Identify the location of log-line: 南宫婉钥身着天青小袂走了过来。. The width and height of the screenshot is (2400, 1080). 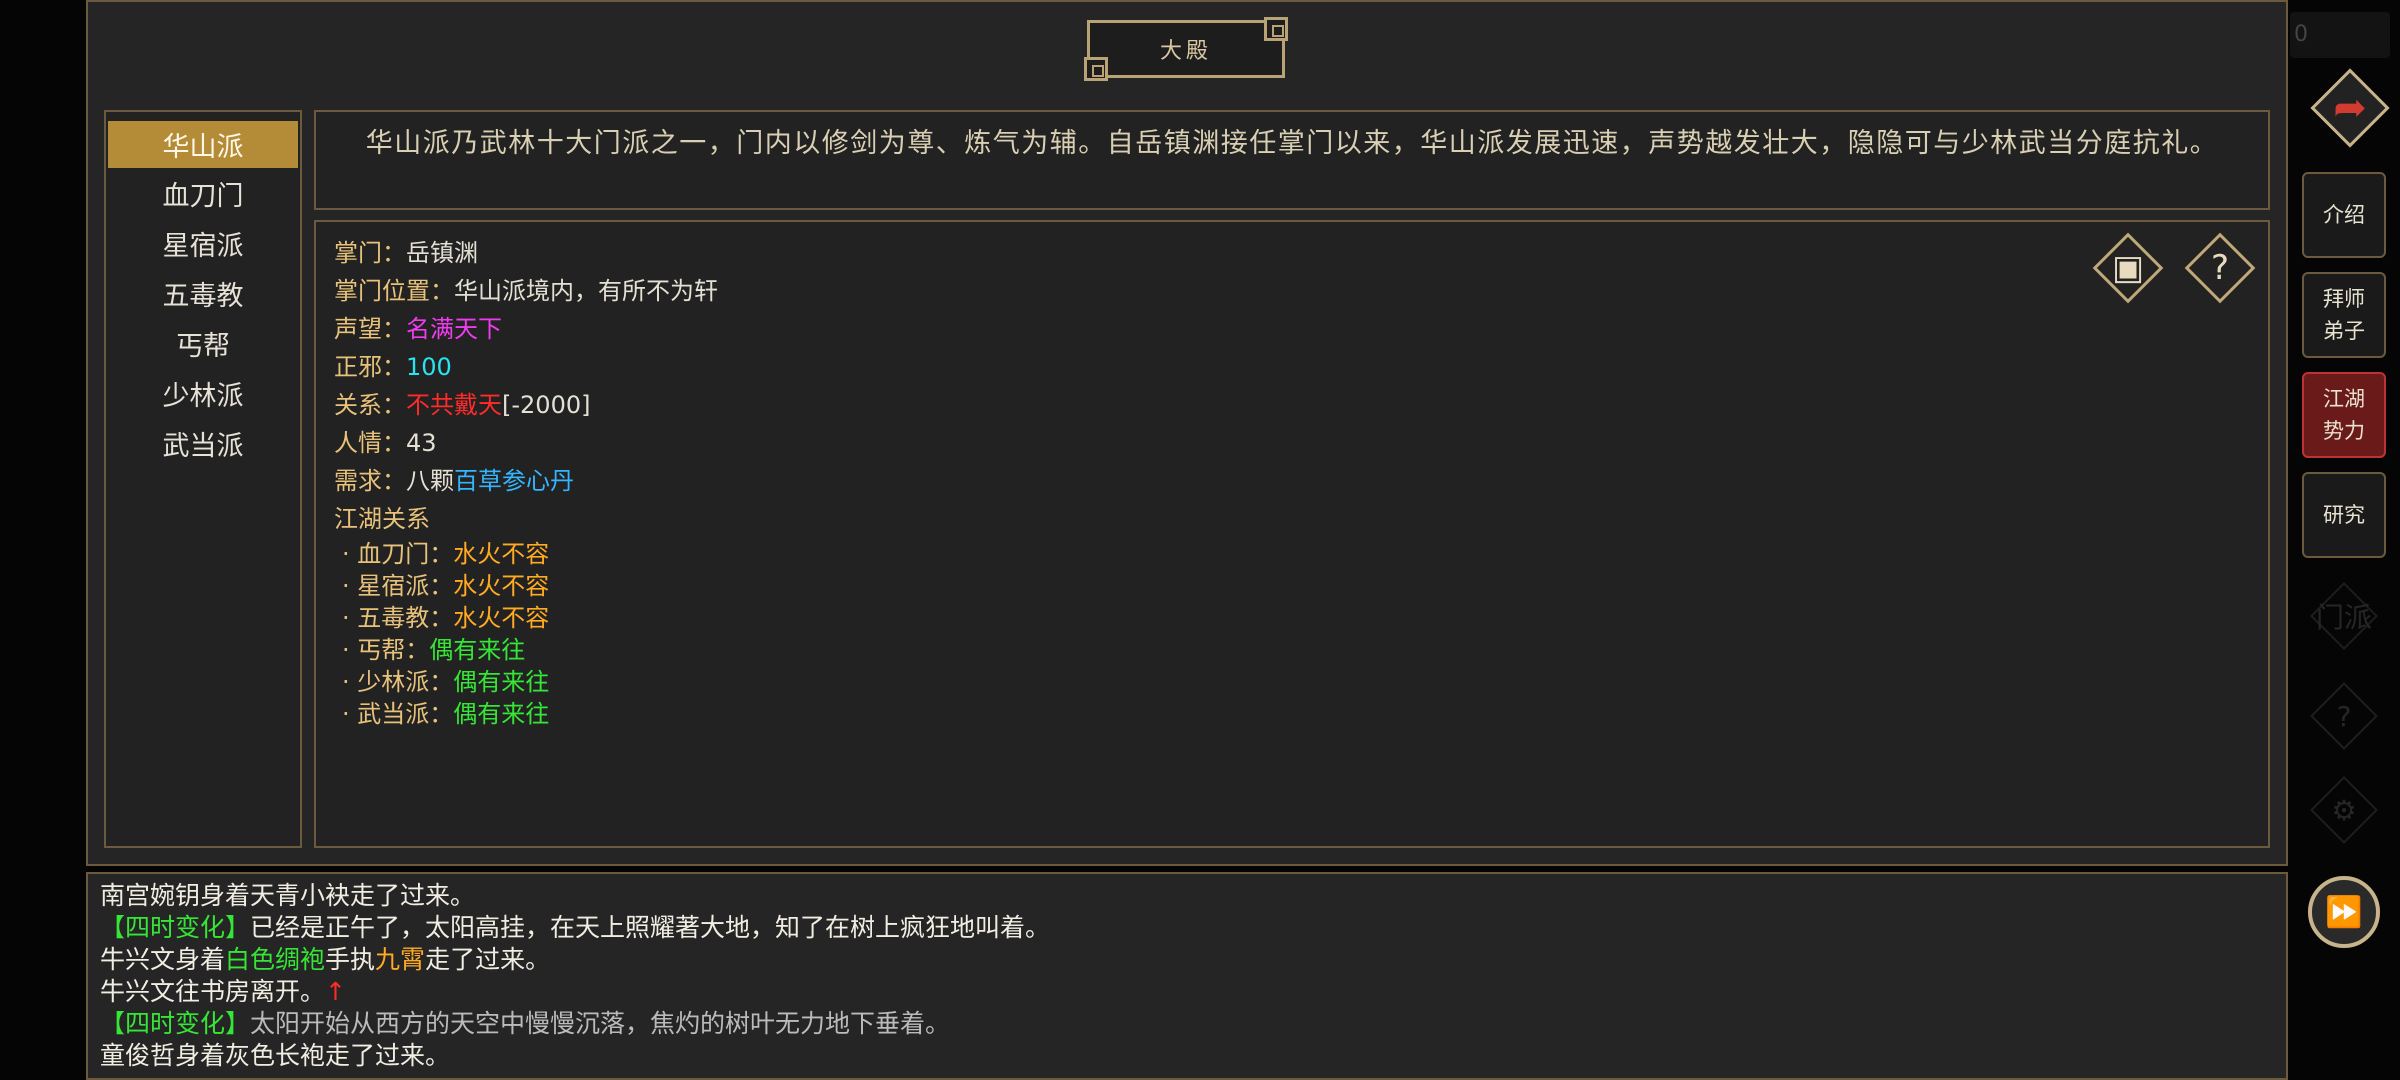
(288, 895).